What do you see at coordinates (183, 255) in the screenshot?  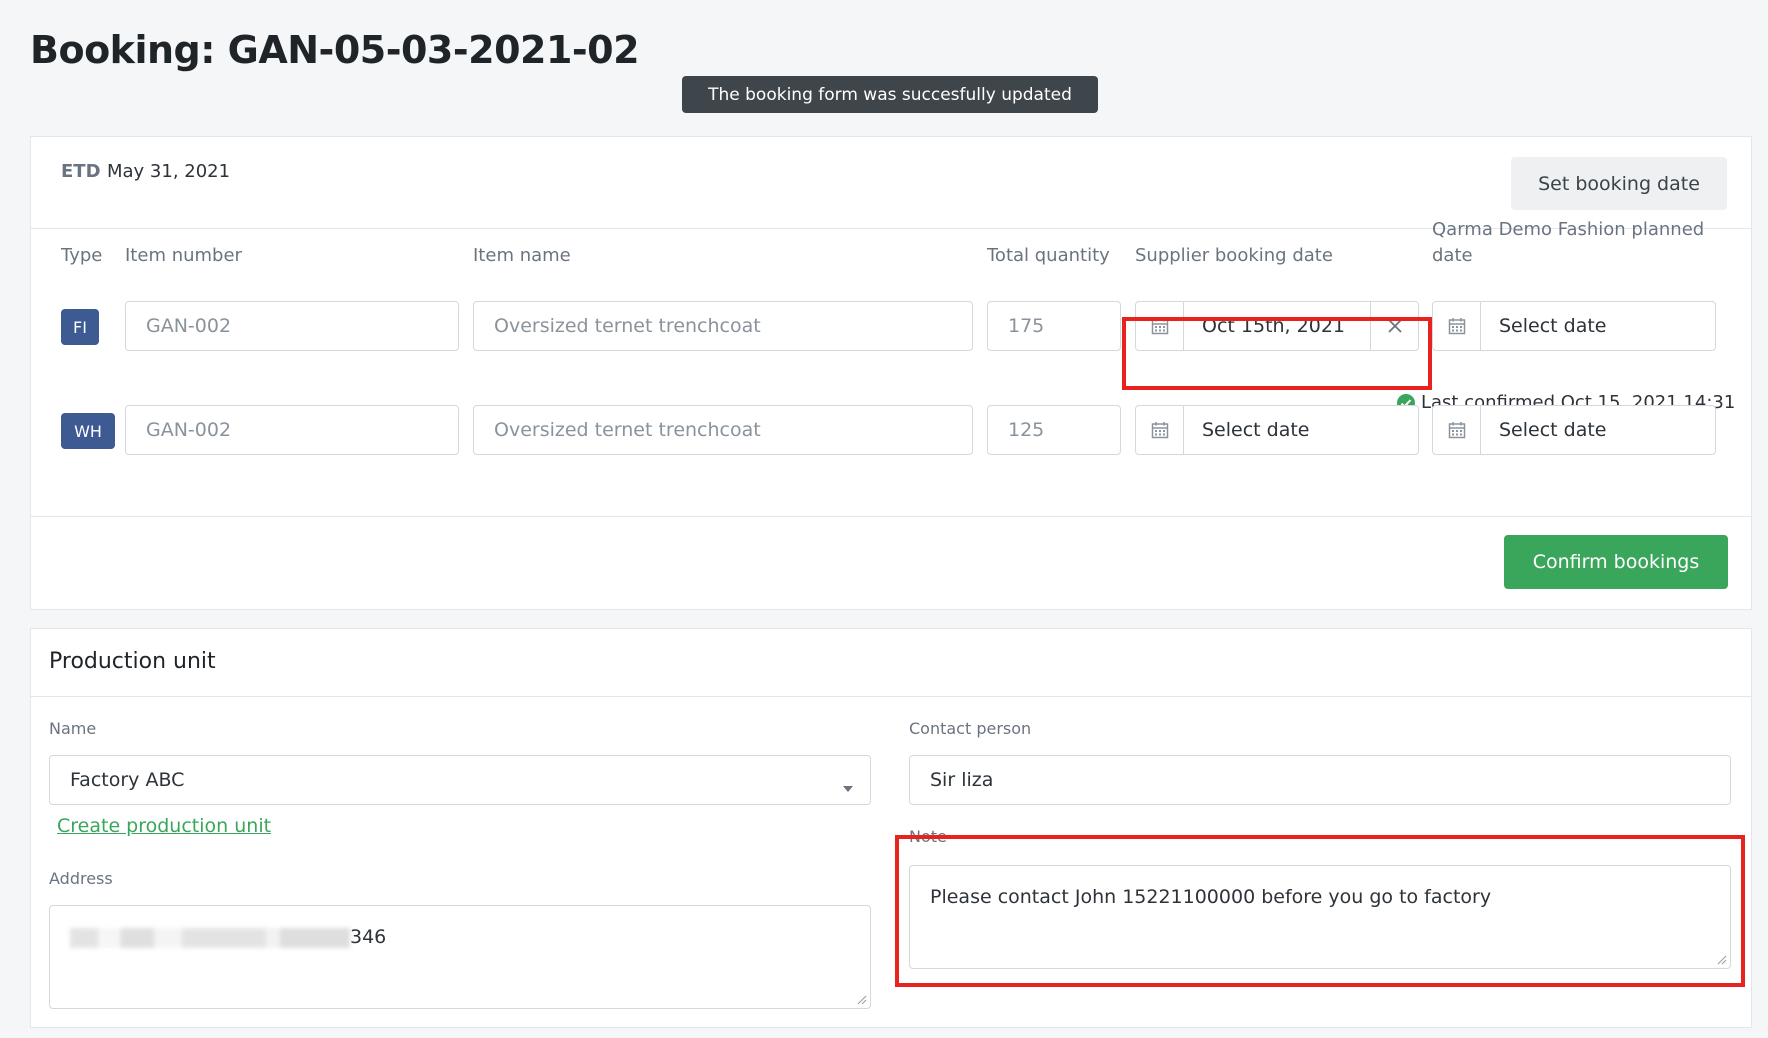 I see `col-header-item-number: Item number` at bounding box center [183, 255].